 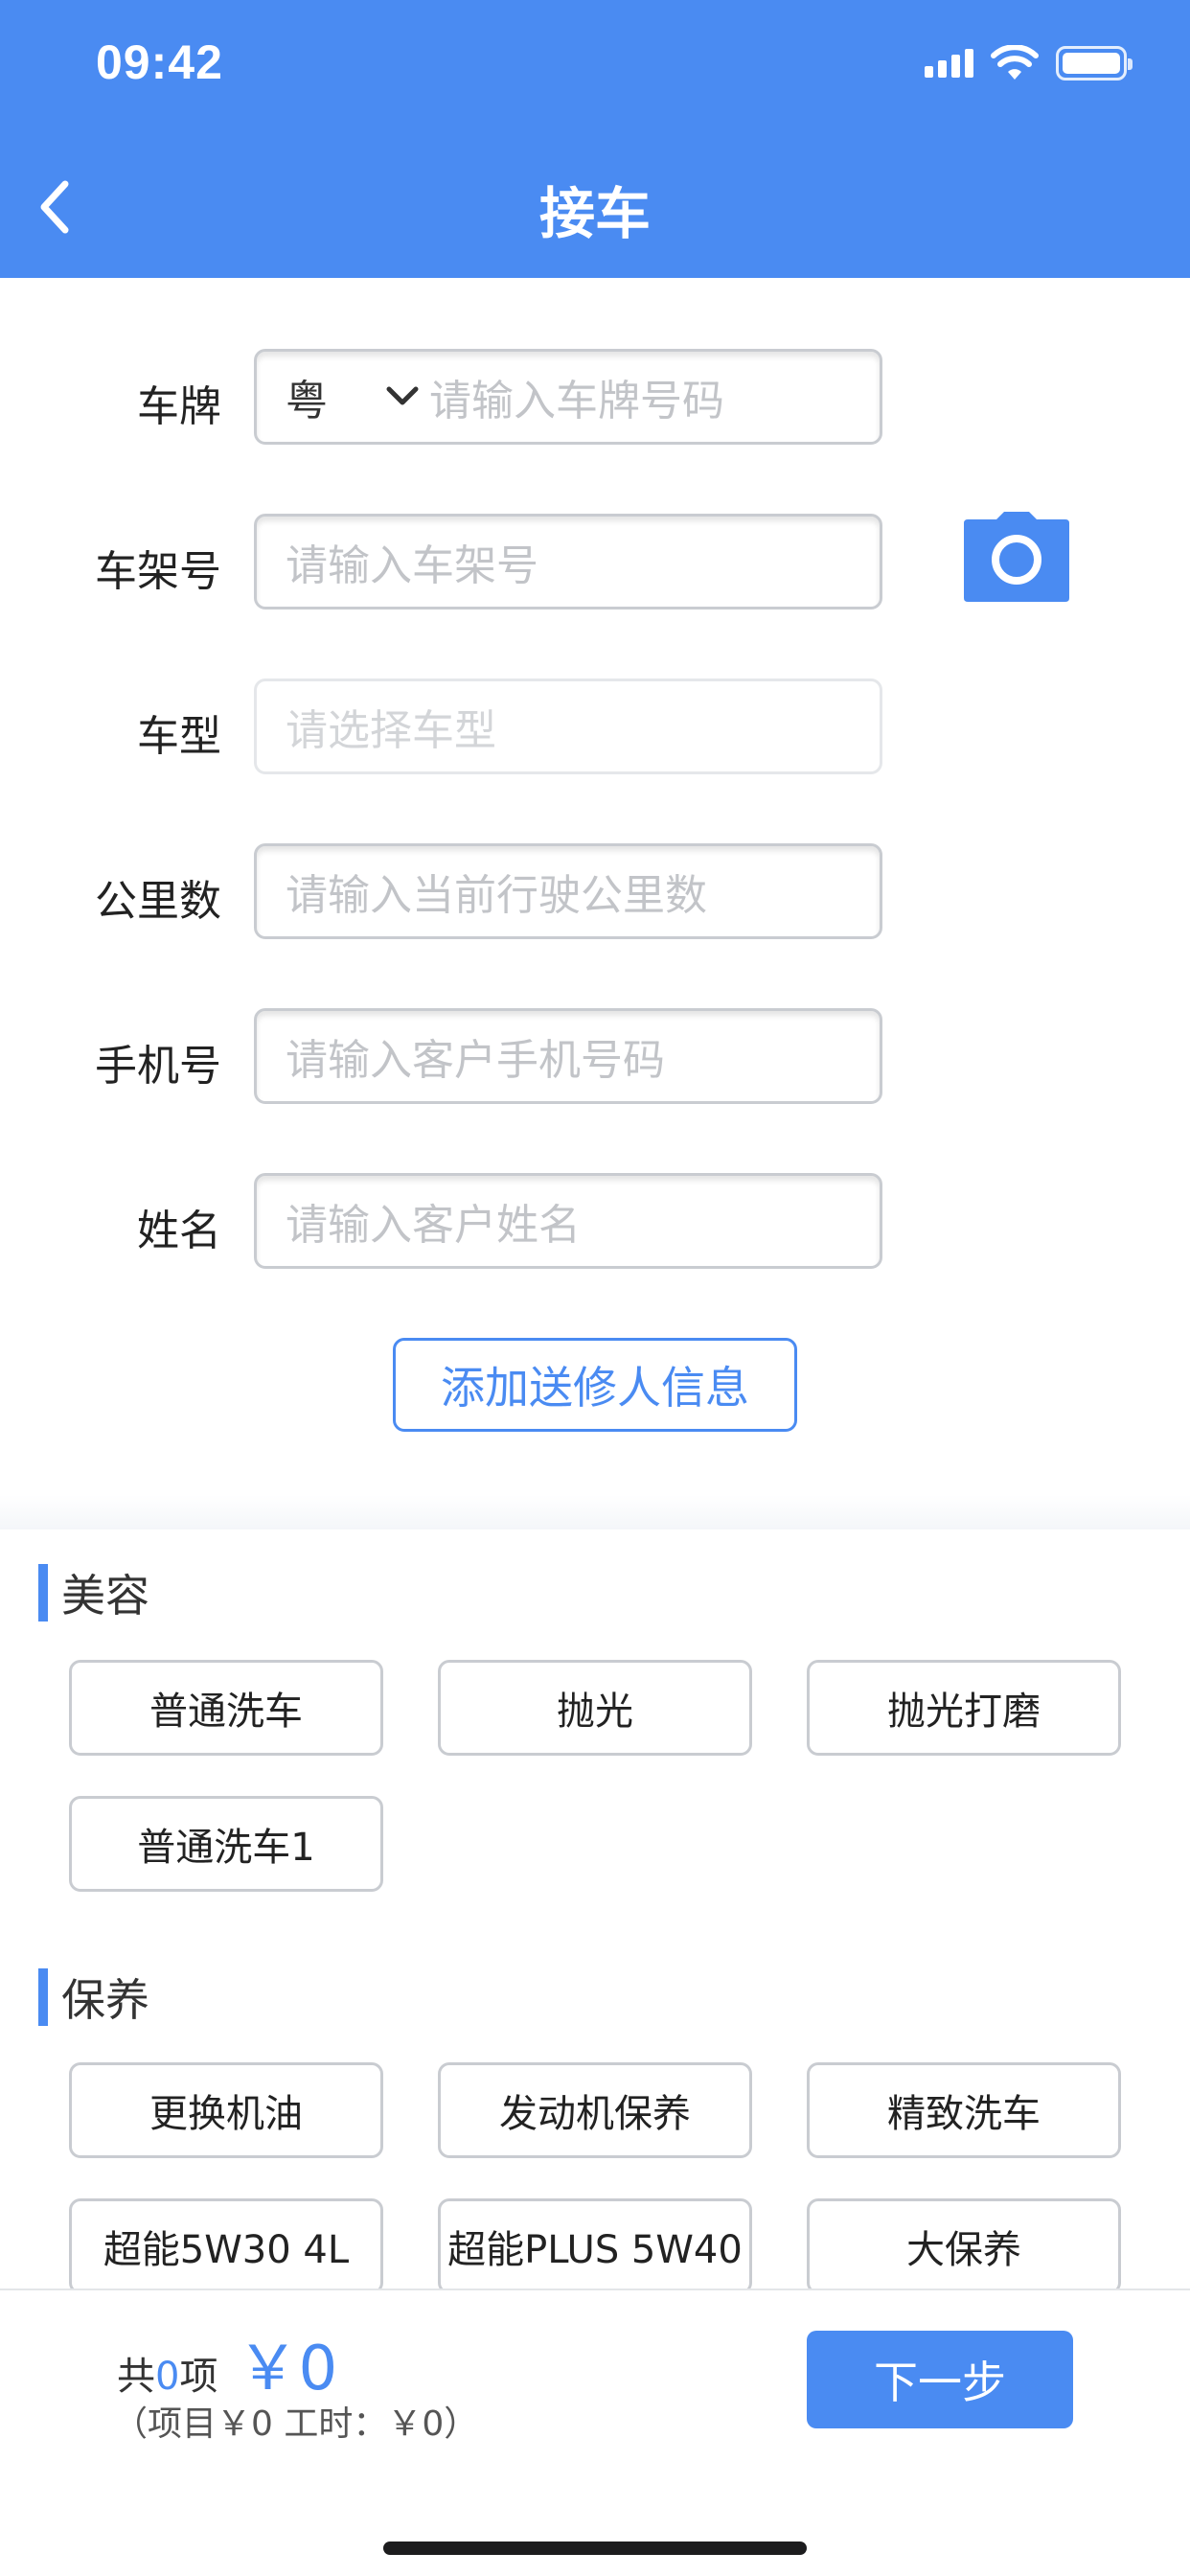 What do you see at coordinates (940, 2379) in the screenshot?
I see `next-step-button: 下一步` at bounding box center [940, 2379].